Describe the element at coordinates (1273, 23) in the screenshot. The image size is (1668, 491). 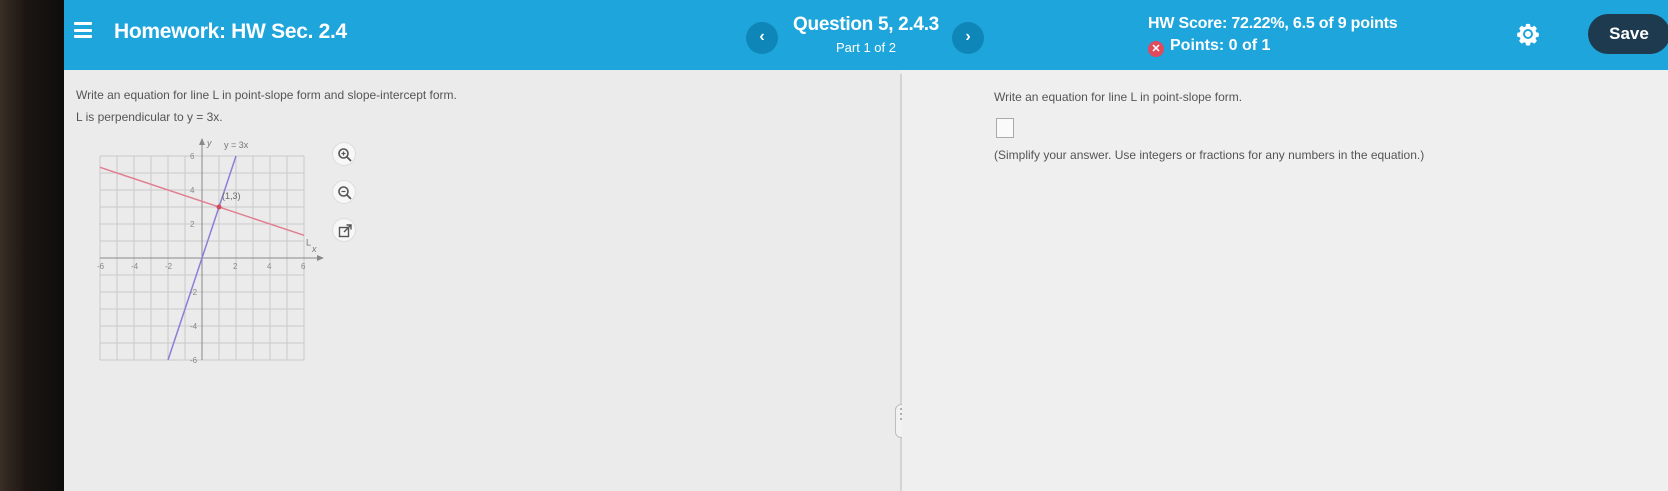
I see `hw-score: HW Score: 72.22%, 6.5 of 9 points` at that location.